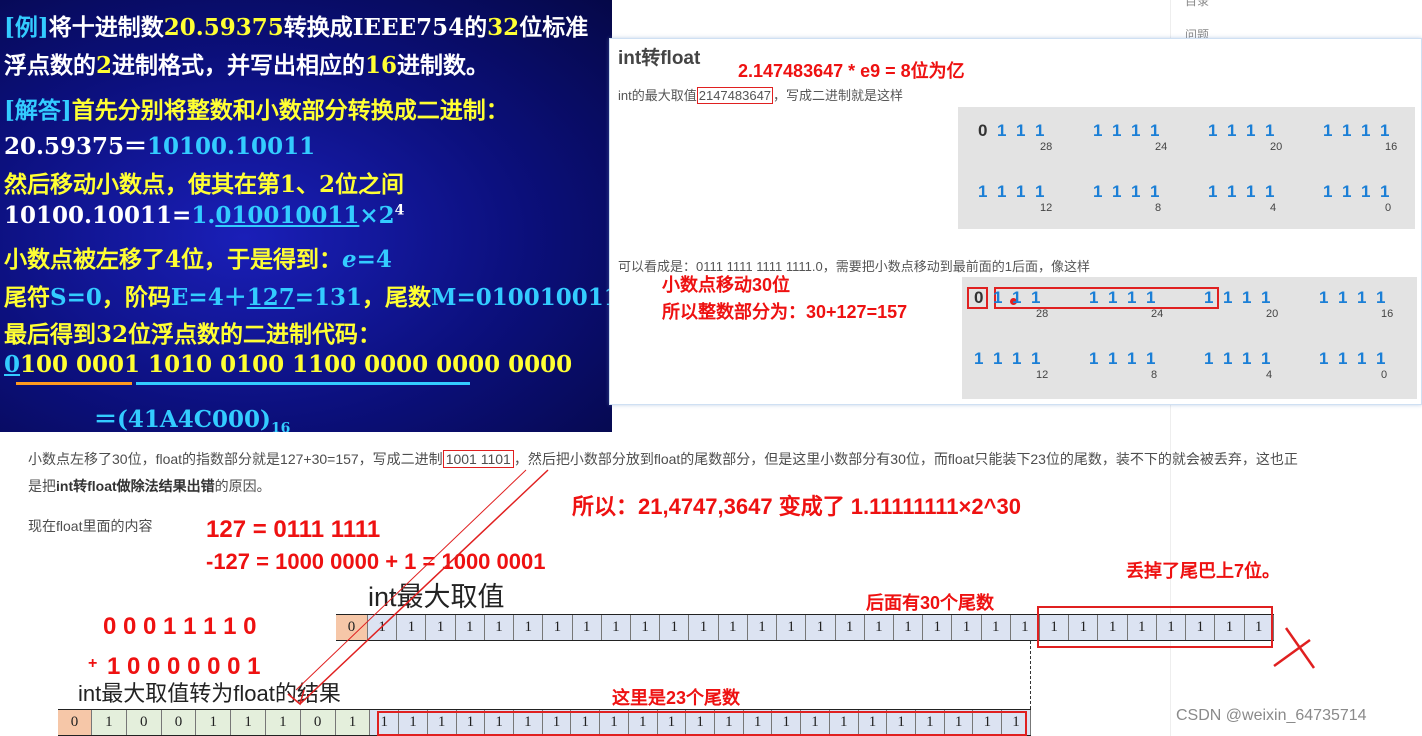  Describe the element at coordinates (1272, 314) in the screenshot. I see `bit-position-label: 20` at that location.